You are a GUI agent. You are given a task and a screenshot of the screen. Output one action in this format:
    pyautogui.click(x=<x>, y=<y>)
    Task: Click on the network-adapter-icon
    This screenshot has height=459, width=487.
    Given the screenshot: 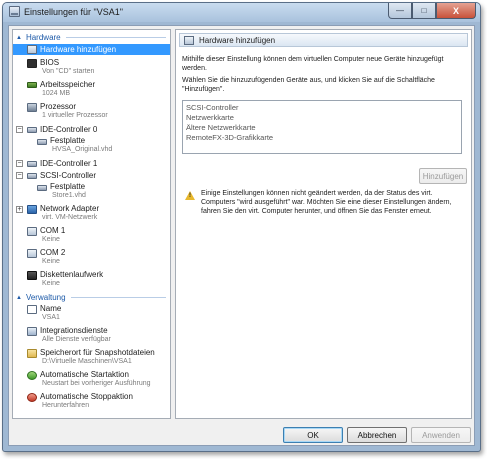 What is the action you would take?
    pyautogui.click(x=32, y=209)
    